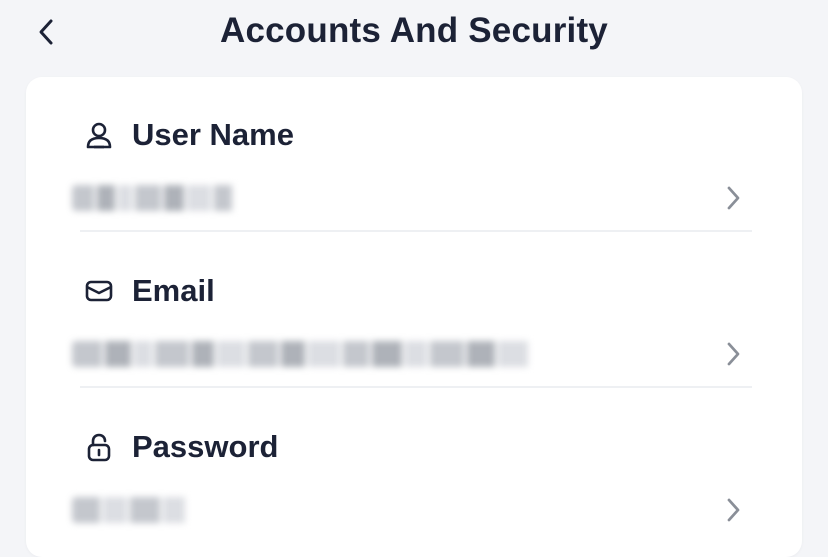 This screenshot has width=828, height=557. Describe the element at coordinates (130, 510) in the screenshot. I see `password-value` at that location.